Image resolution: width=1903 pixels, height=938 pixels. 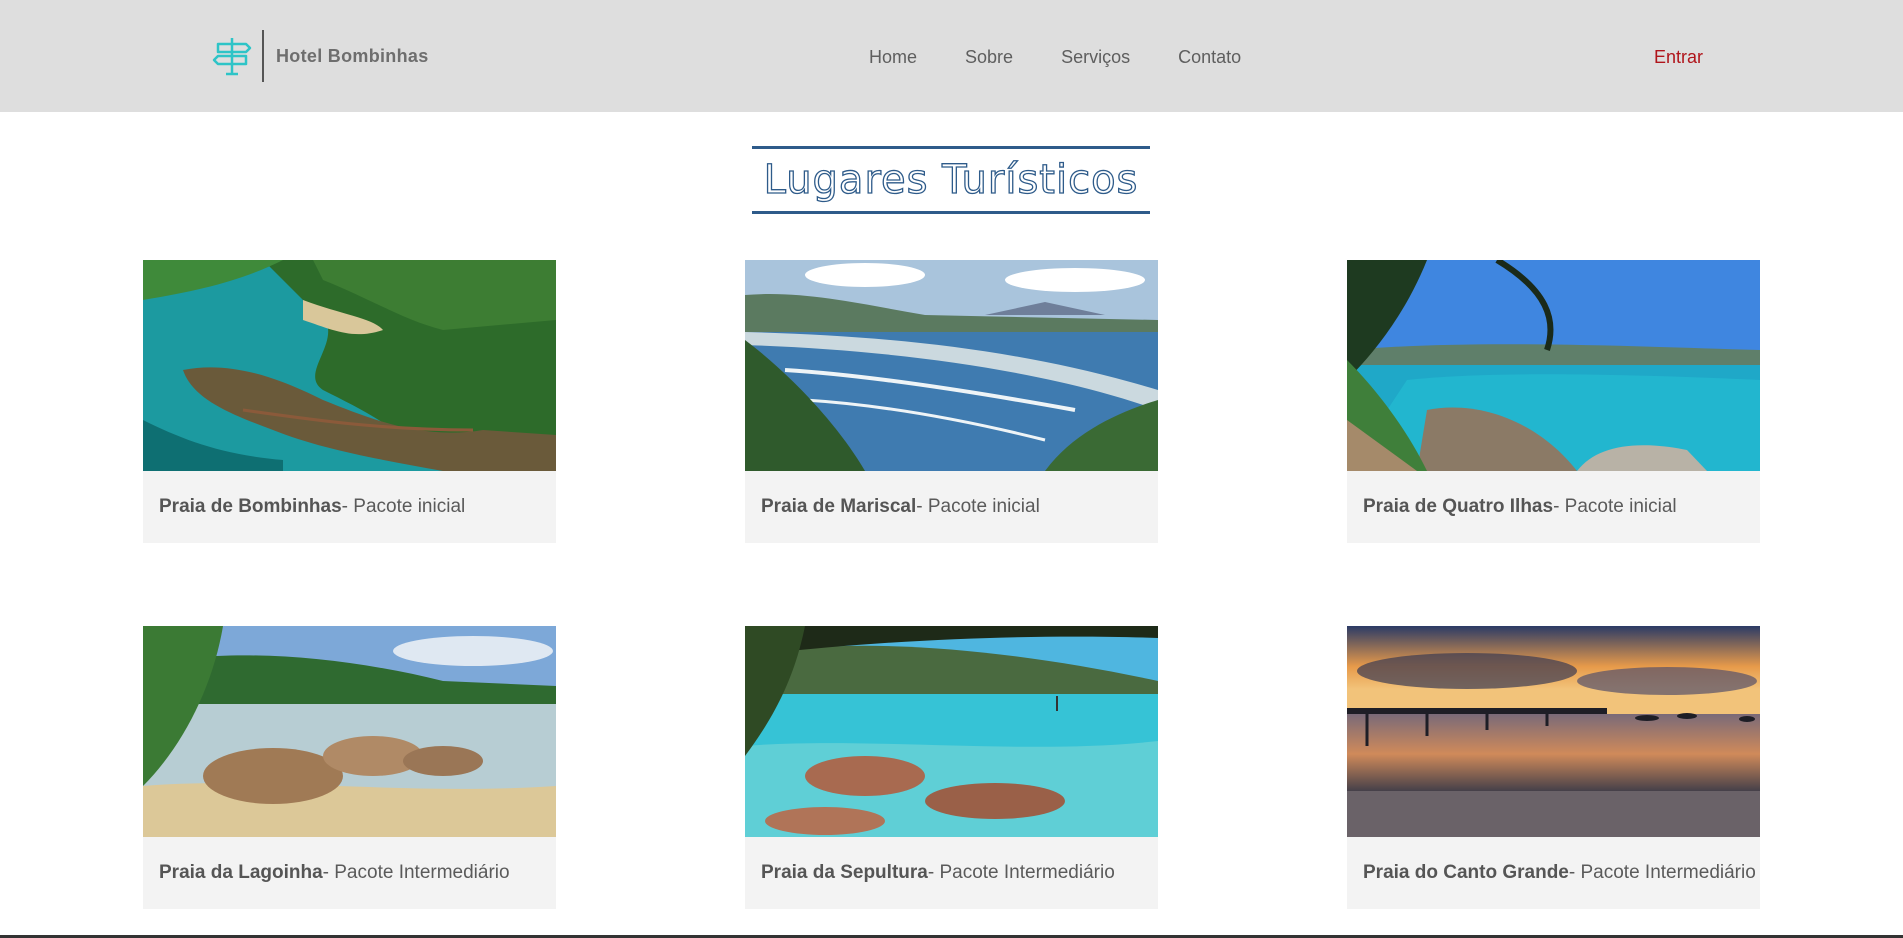 What do you see at coordinates (1095, 57) in the screenshot?
I see `nav-servicos: Serviços` at bounding box center [1095, 57].